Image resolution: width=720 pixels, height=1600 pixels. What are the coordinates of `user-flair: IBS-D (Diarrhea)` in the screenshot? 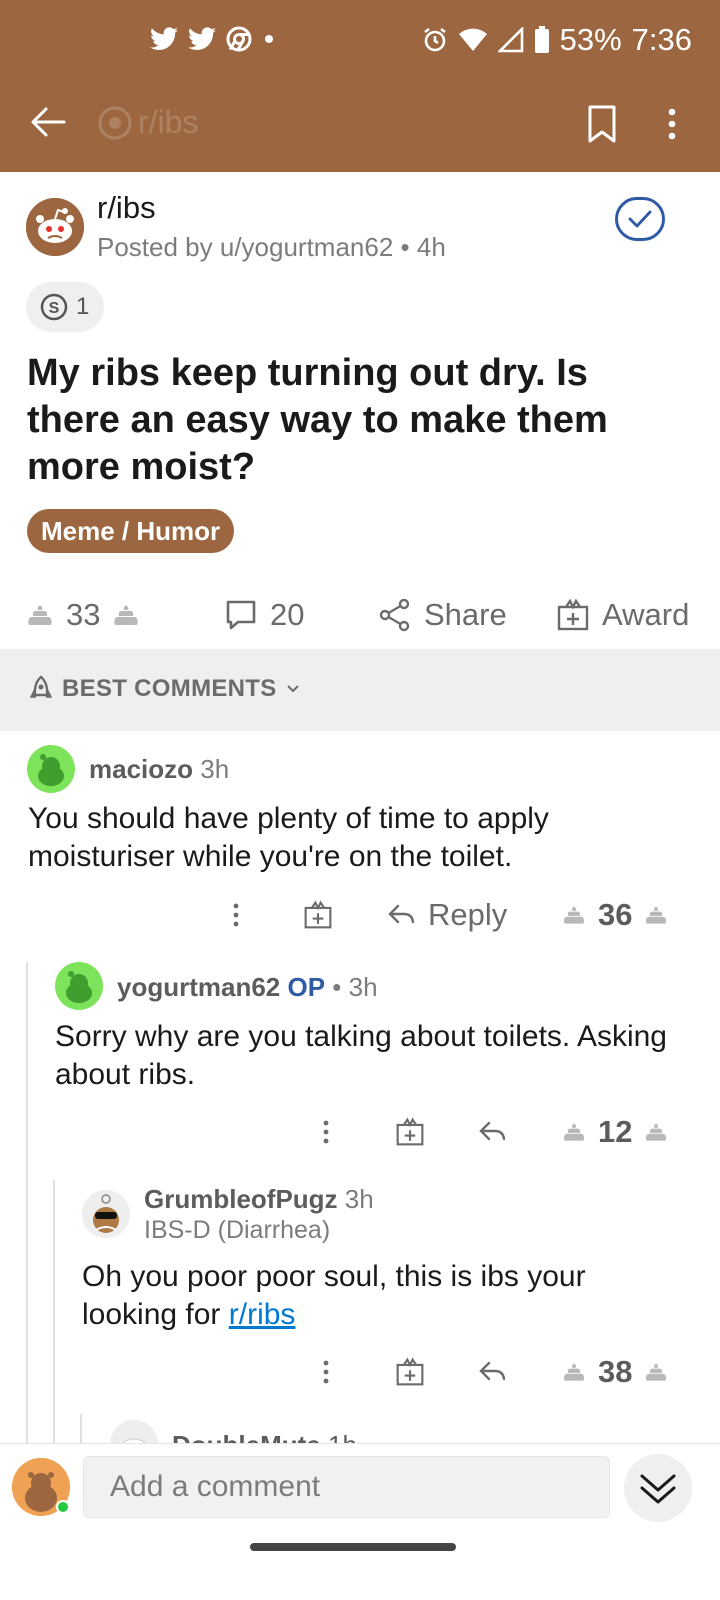 It's located at (237, 1230).